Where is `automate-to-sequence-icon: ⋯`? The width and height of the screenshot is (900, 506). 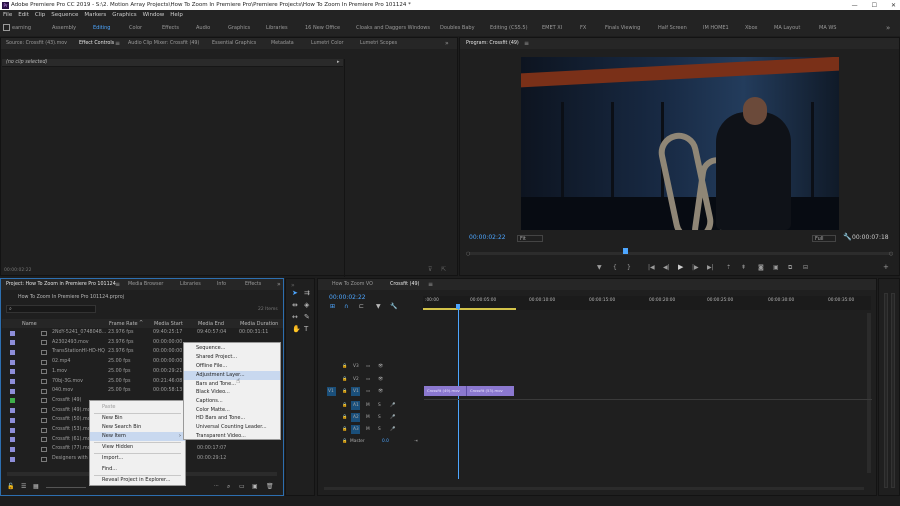 automate-to-sequence-icon: ⋯ is located at coordinates (216, 486).